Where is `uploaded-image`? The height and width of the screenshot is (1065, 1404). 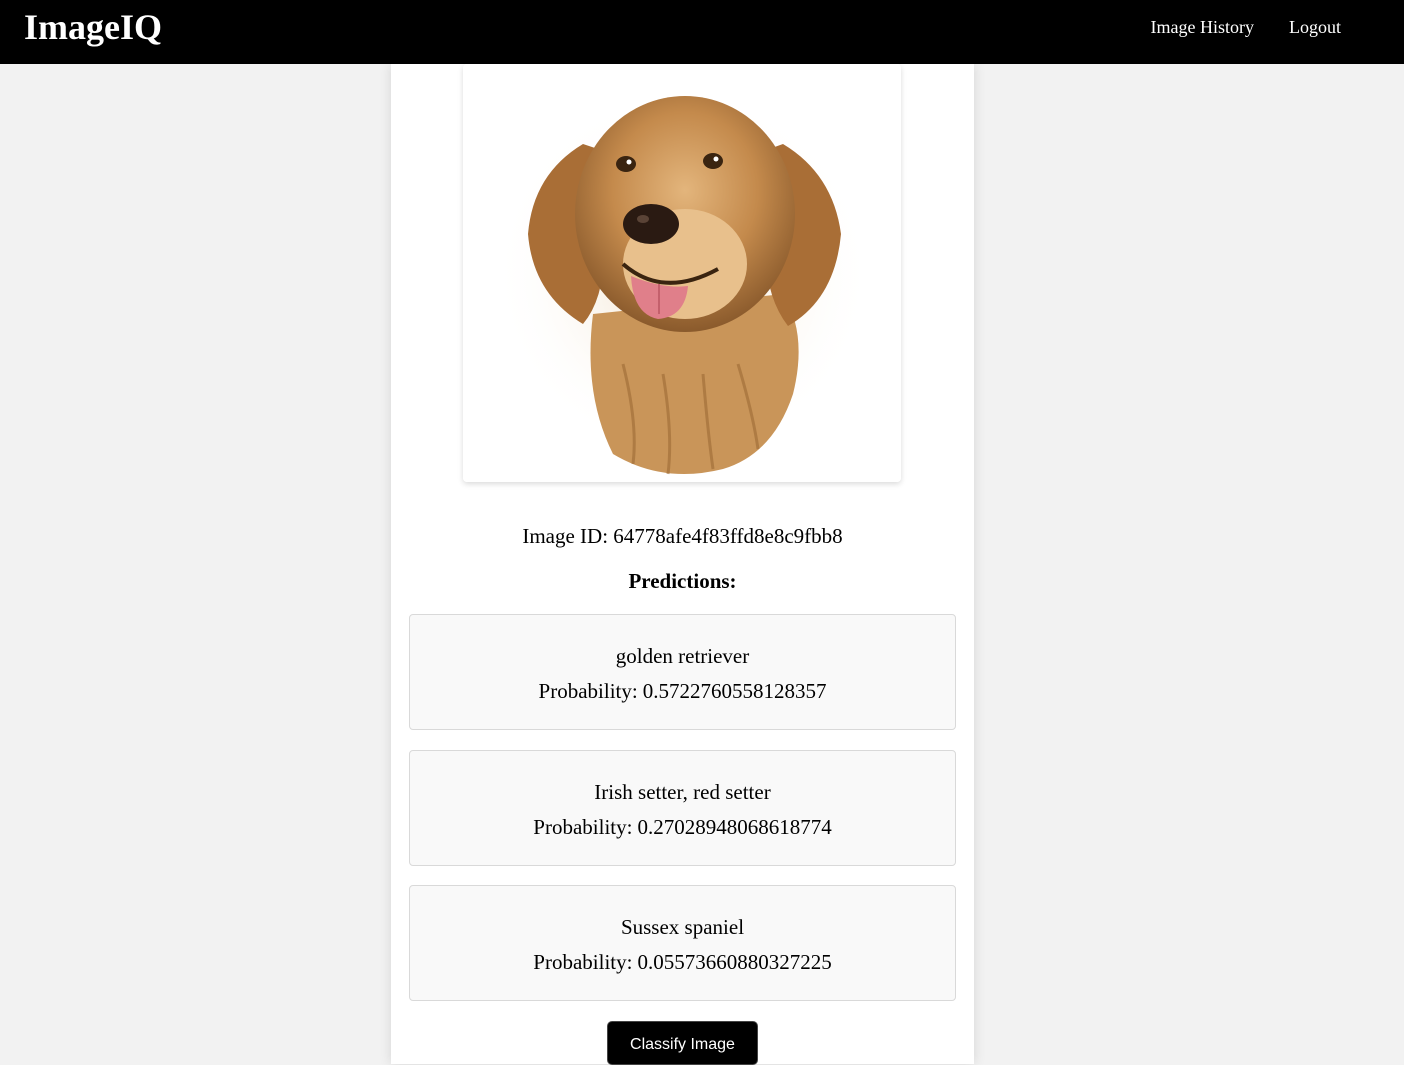 uploaded-image is located at coordinates (682, 273).